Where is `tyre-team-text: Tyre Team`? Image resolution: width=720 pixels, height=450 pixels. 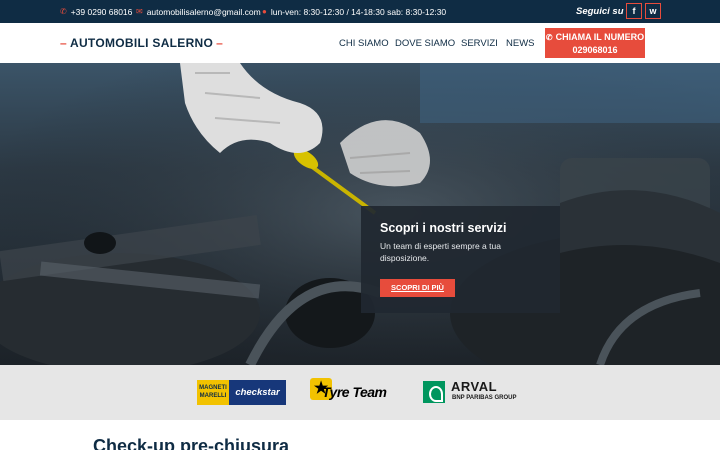
tyre-team-text: Tyre Team is located at coordinates (354, 392).